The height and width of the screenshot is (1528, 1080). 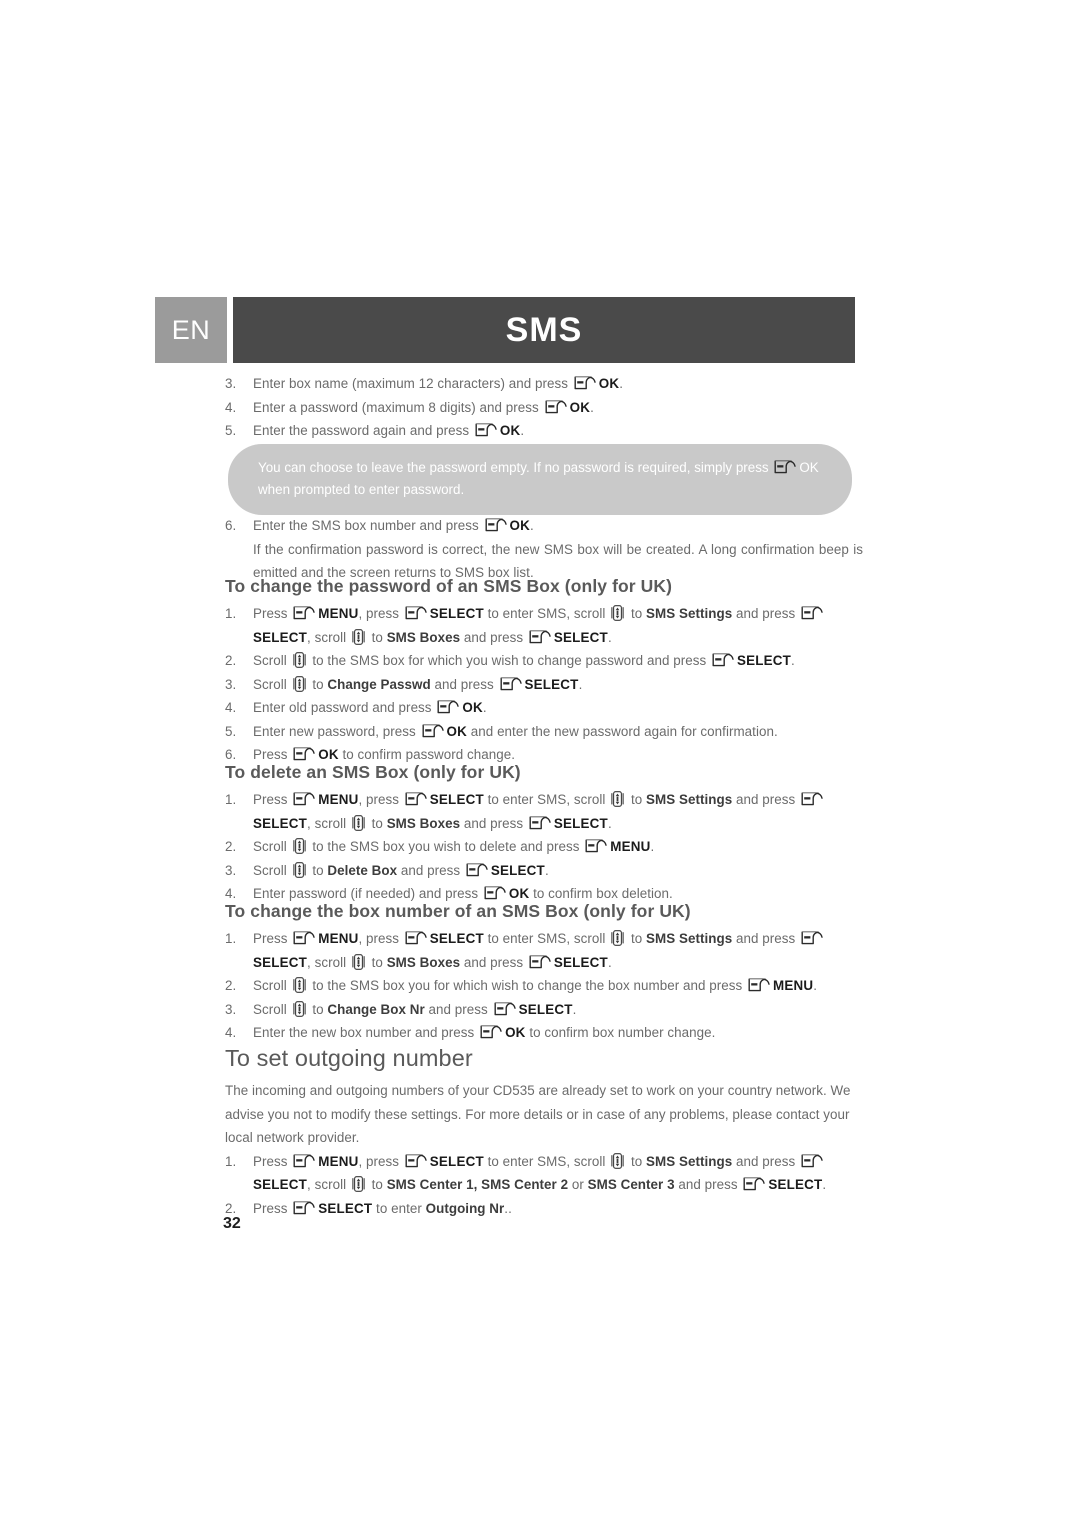 What do you see at coordinates (231, 846) in the screenshot?
I see `step-number: 2.` at bounding box center [231, 846].